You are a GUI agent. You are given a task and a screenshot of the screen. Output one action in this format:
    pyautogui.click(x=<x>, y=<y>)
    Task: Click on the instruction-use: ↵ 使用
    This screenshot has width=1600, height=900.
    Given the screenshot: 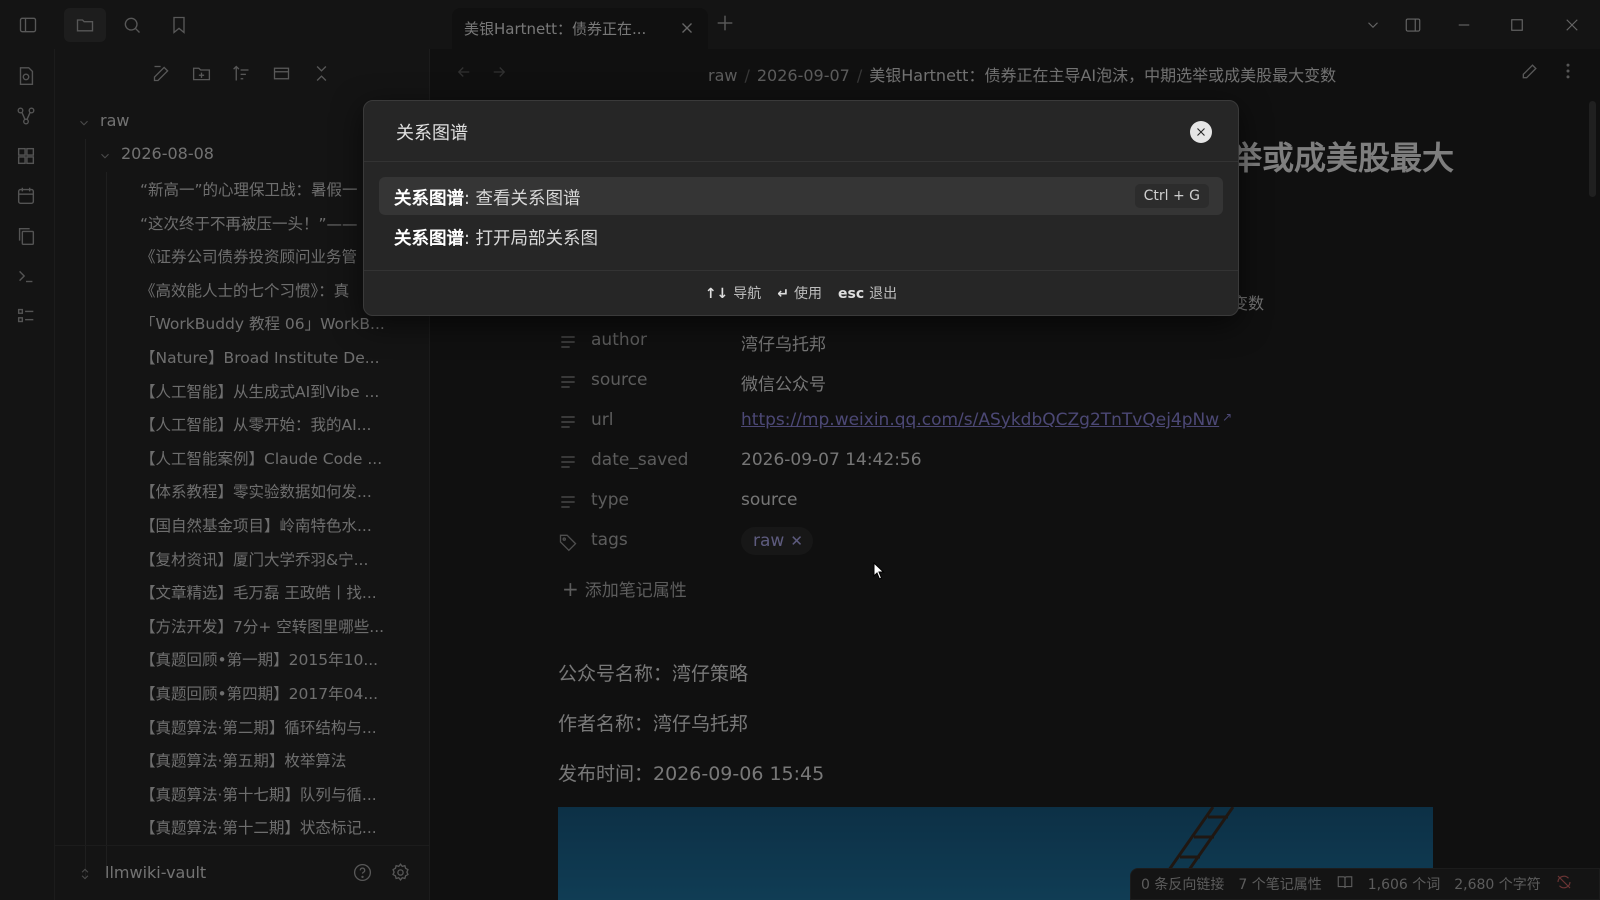 What is the action you would take?
    pyautogui.click(x=800, y=294)
    